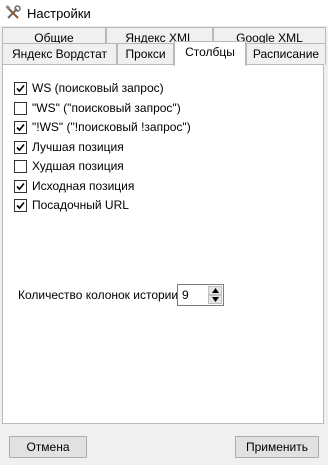  I want to click on history-count-label: Количество колонок истории:, so click(100, 295).